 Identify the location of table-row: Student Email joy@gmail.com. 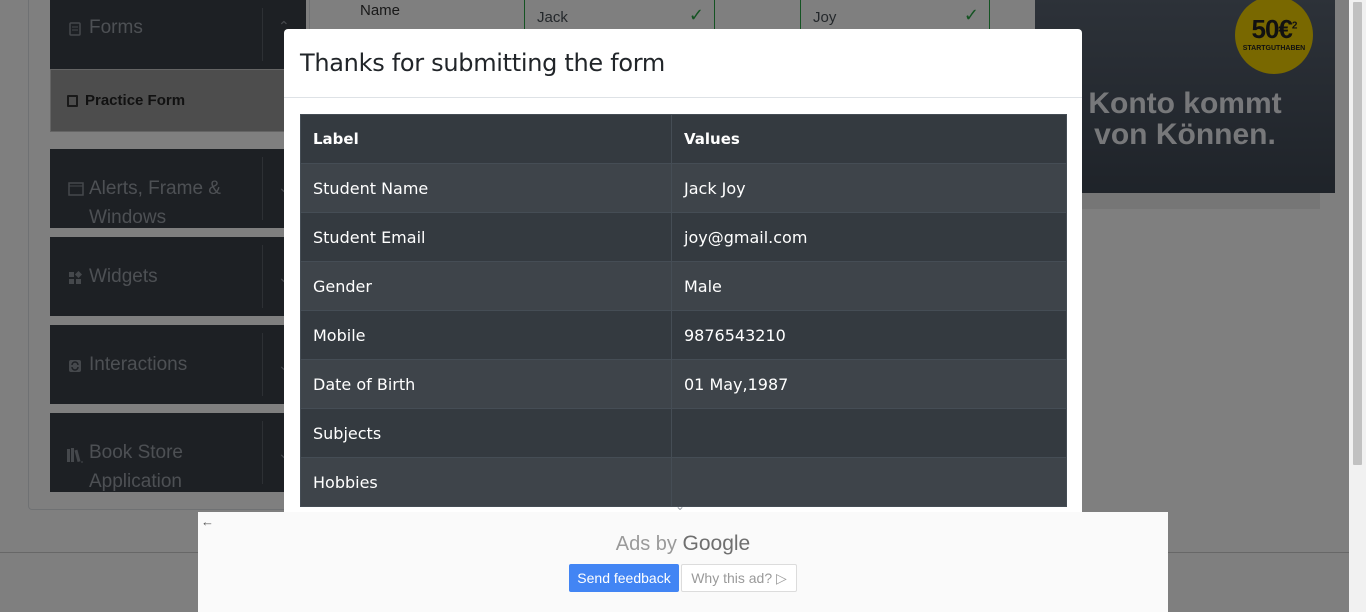
(683, 237).